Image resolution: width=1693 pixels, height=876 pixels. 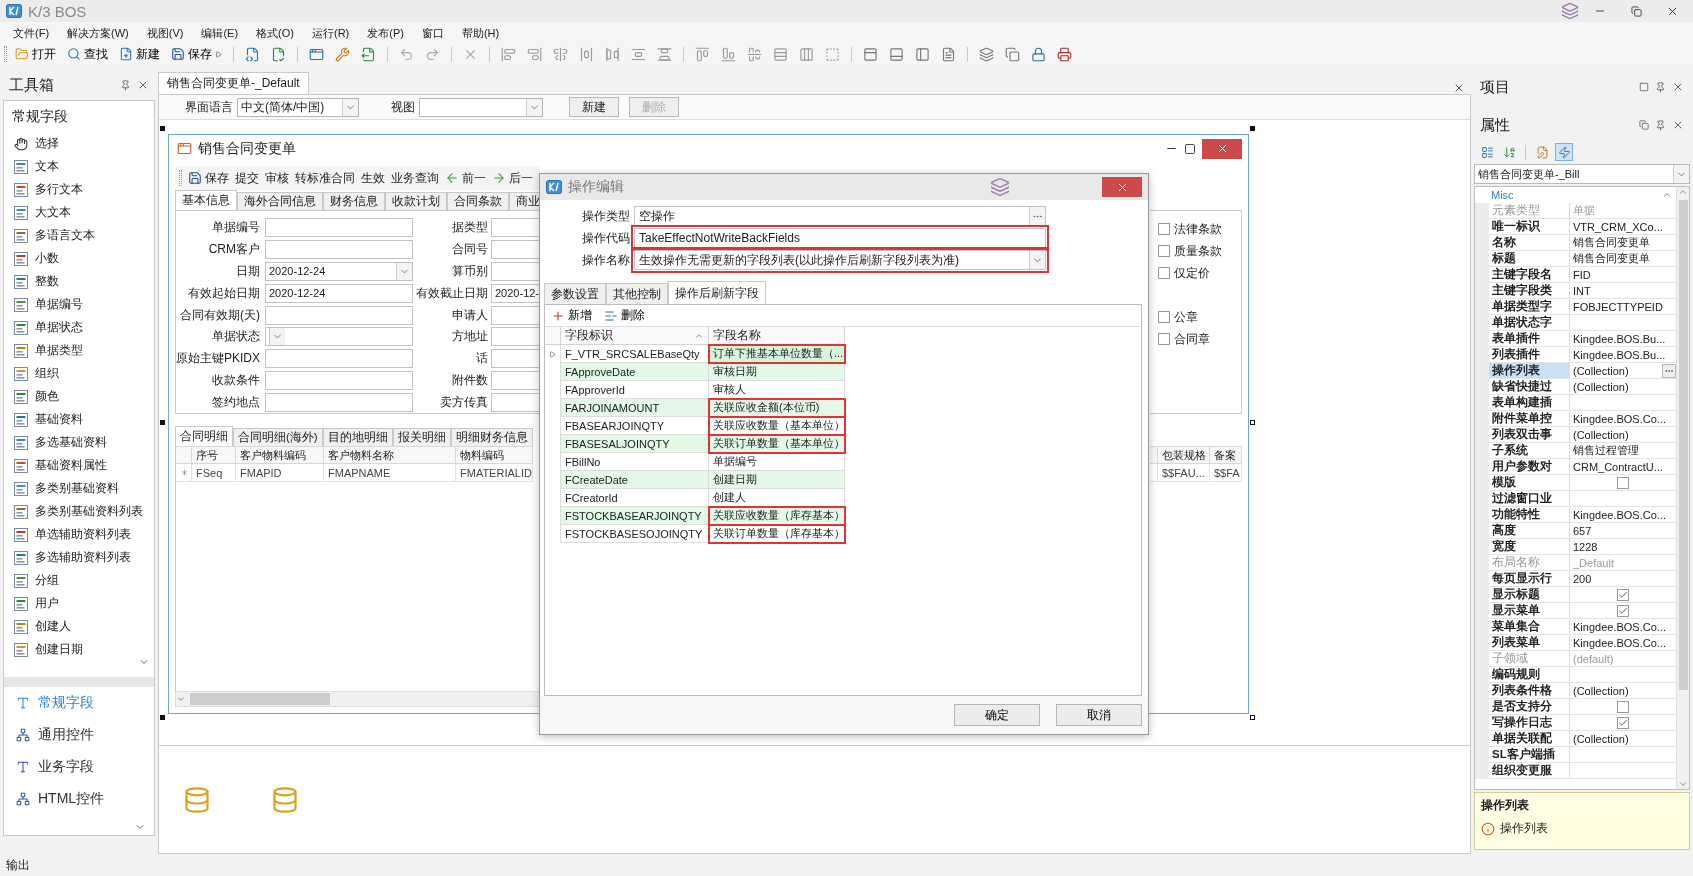 I want to click on dropdown-field: 2020-12-24, so click(x=339, y=271).